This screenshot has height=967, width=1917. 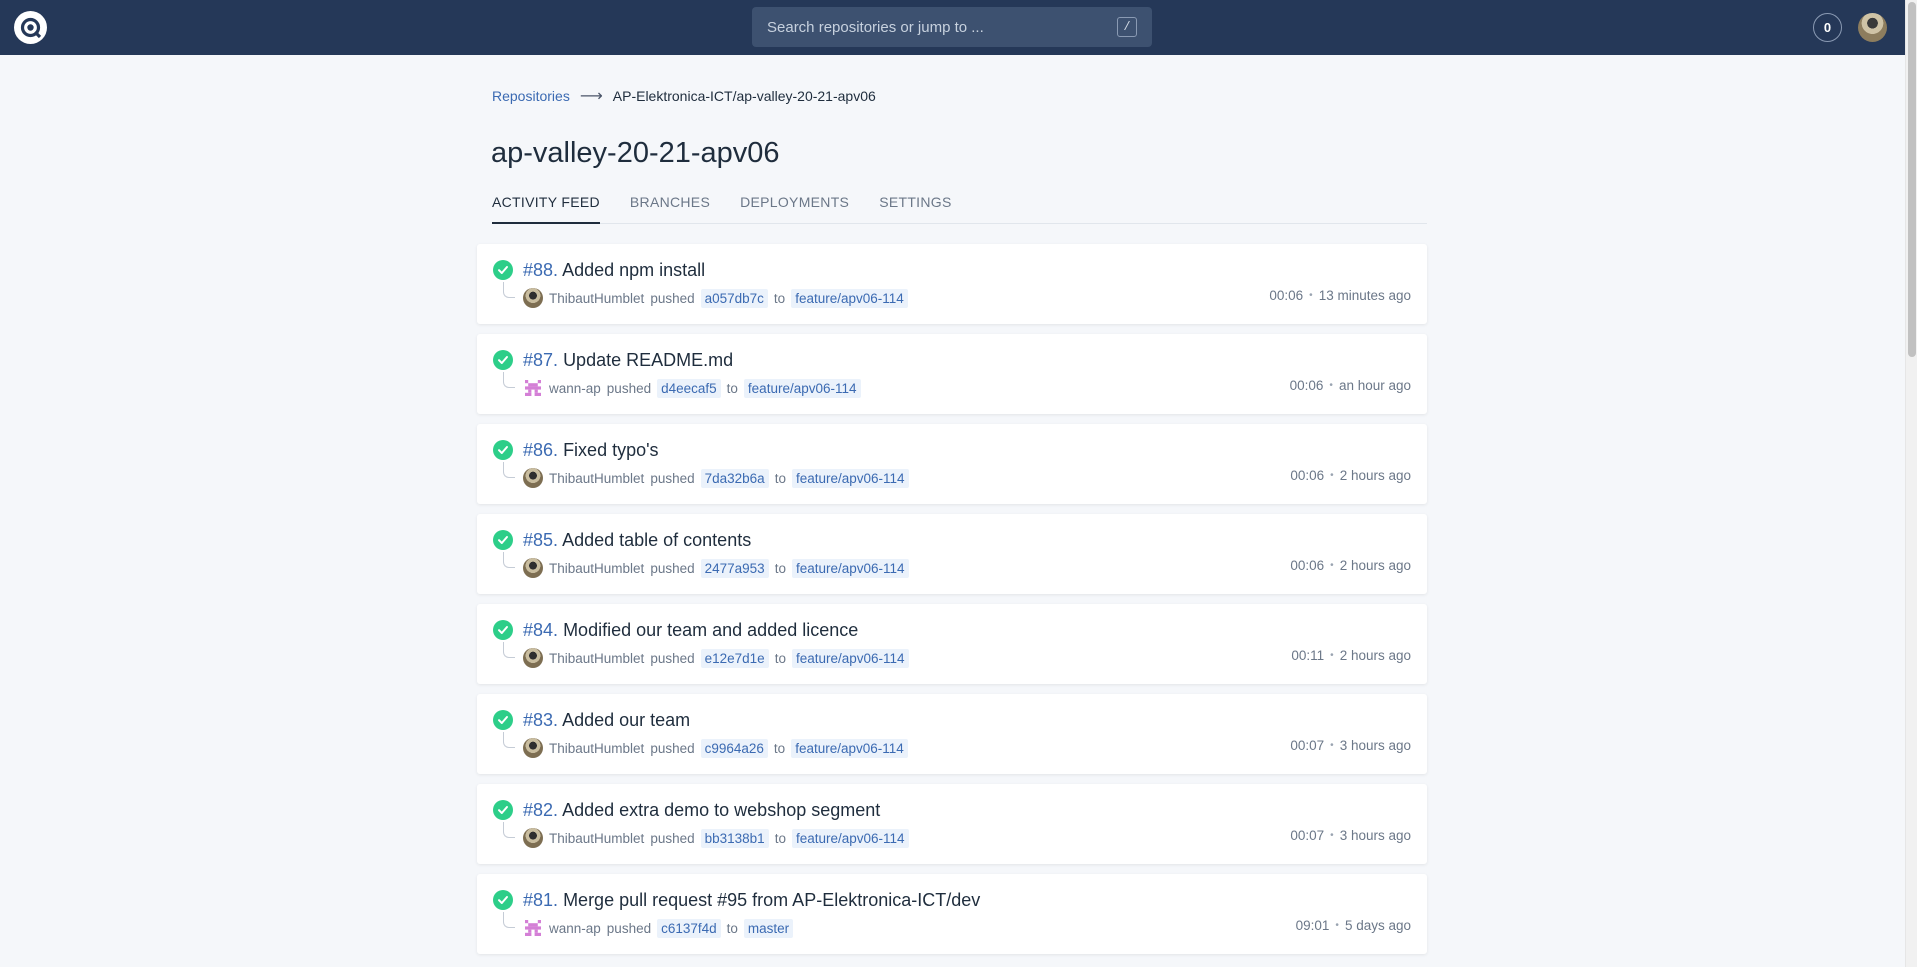 I want to click on search-input, so click(x=942, y=27).